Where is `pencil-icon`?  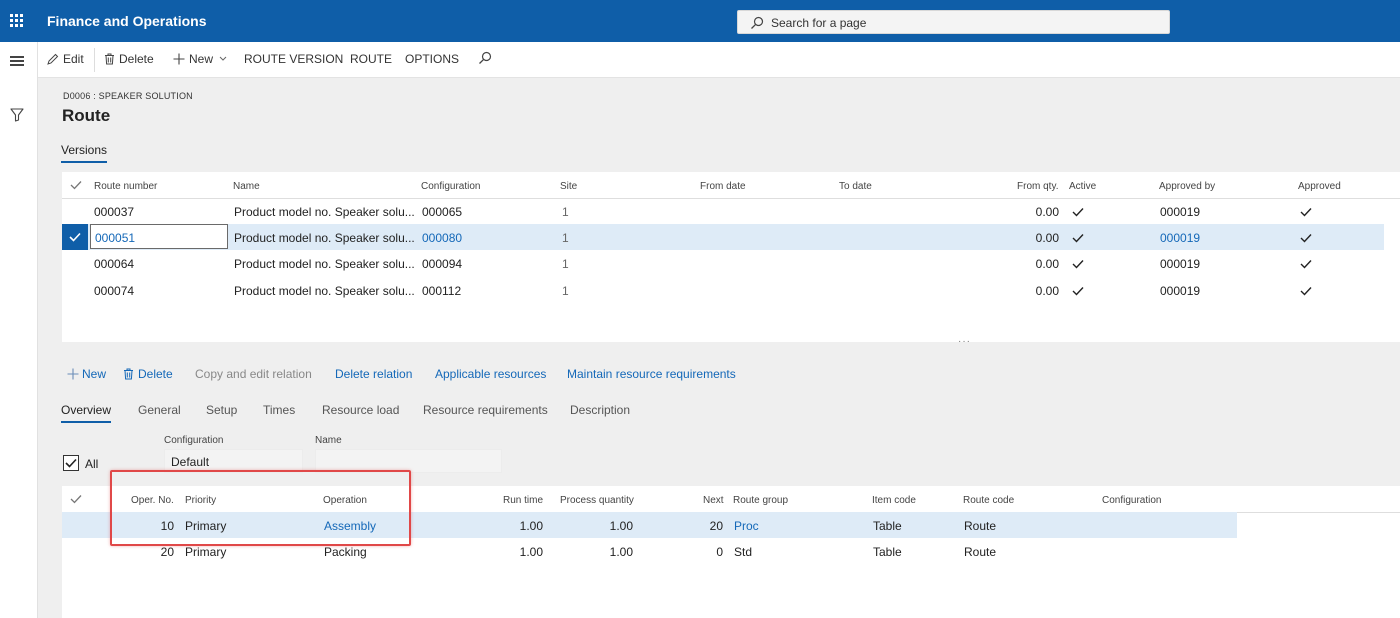 pencil-icon is located at coordinates (53, 59).